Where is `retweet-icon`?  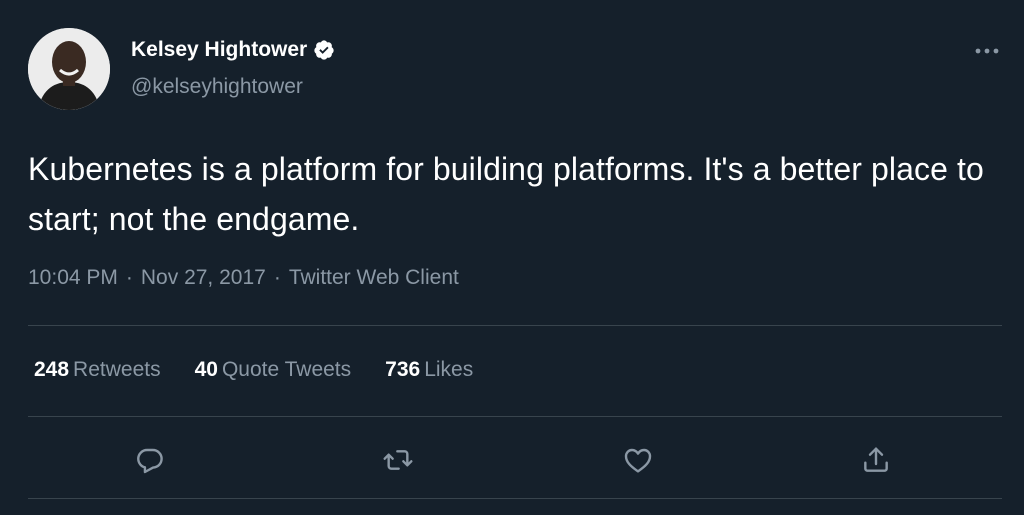
retweet-icon is located at coordinates (398, 460).